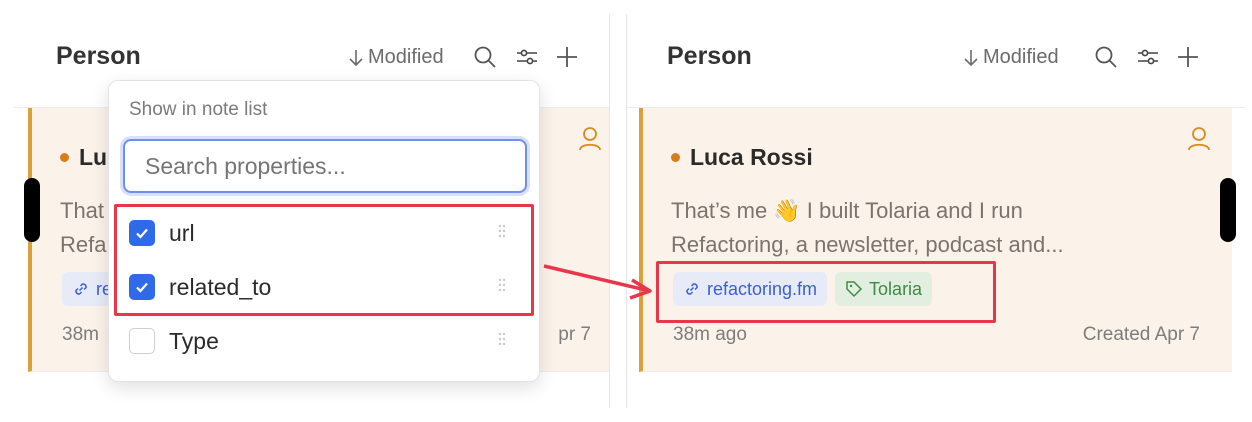  Describe the element at coordinates (325, 166) in the screenshot. I see `search-properties-input` at that location.